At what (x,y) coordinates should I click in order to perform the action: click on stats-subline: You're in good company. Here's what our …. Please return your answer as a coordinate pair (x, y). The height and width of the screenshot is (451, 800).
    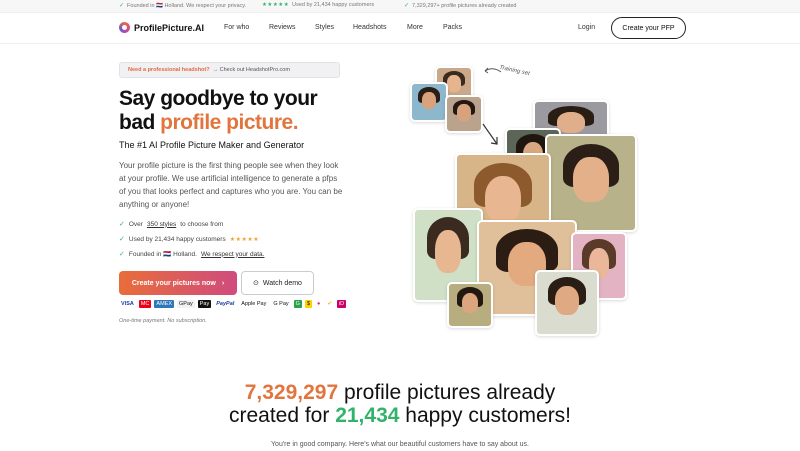
    Looking at the image, I should click on (400, 444).